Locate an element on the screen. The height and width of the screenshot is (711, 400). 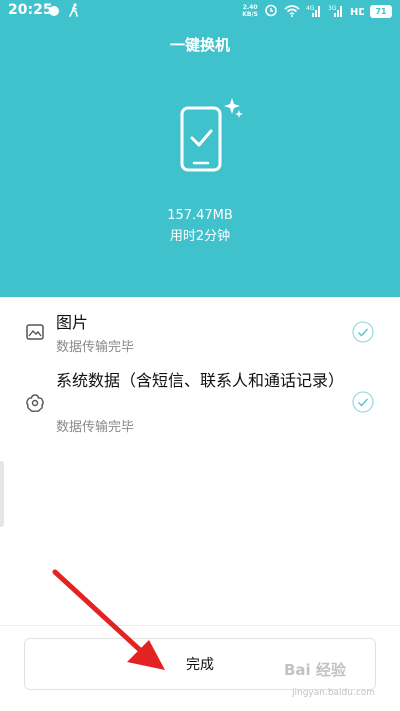
list-item: 系统数据（含短信、联系人和通话记录） 数据传输完毕 is located at coordinates (200, 402).